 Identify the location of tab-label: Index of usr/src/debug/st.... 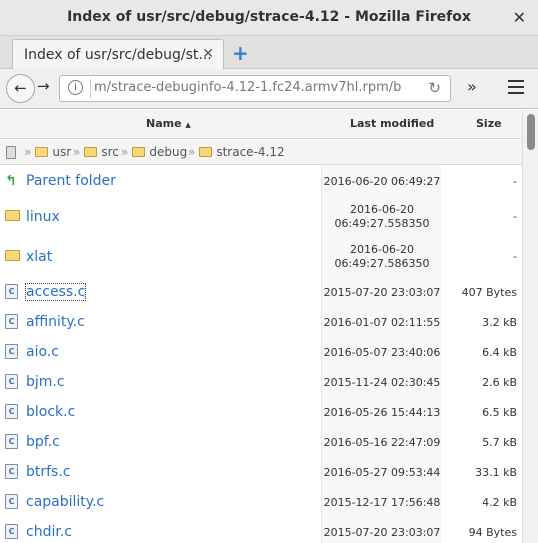
(118, 55).